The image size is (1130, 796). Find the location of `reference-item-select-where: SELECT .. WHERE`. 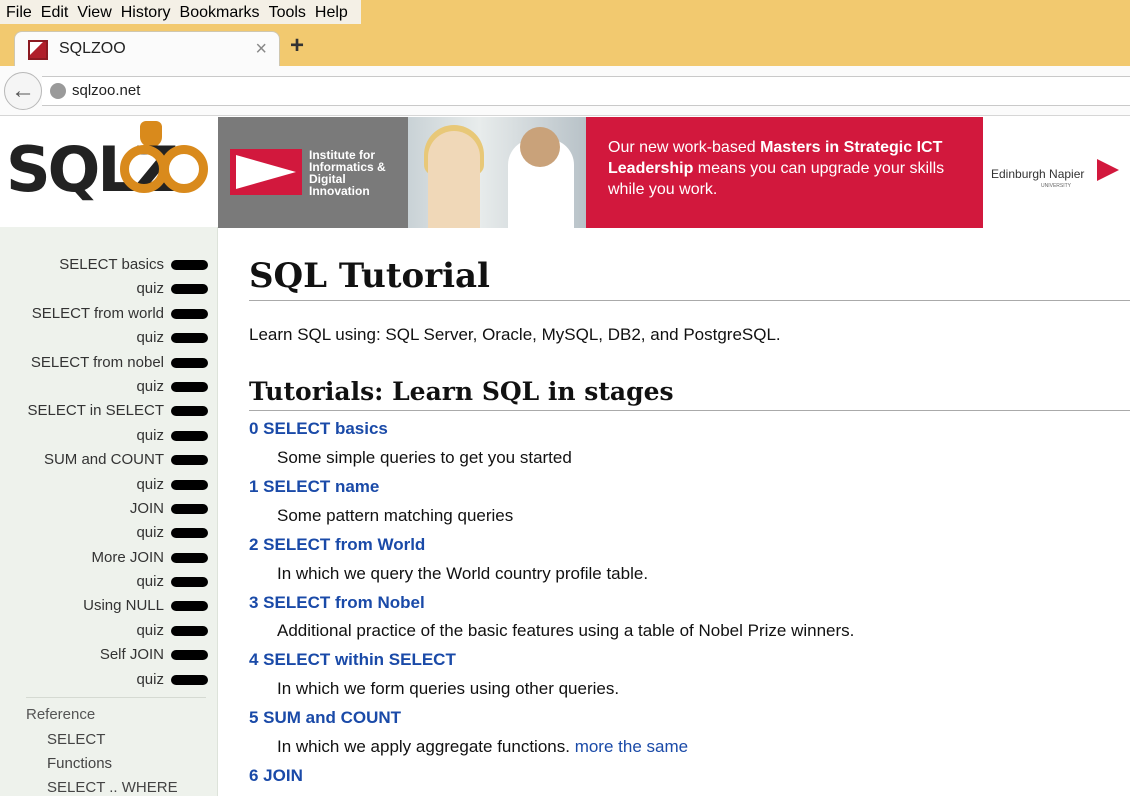

reference-item-select-where: SELECT .. WHERE is located at coordinates (112, 787).